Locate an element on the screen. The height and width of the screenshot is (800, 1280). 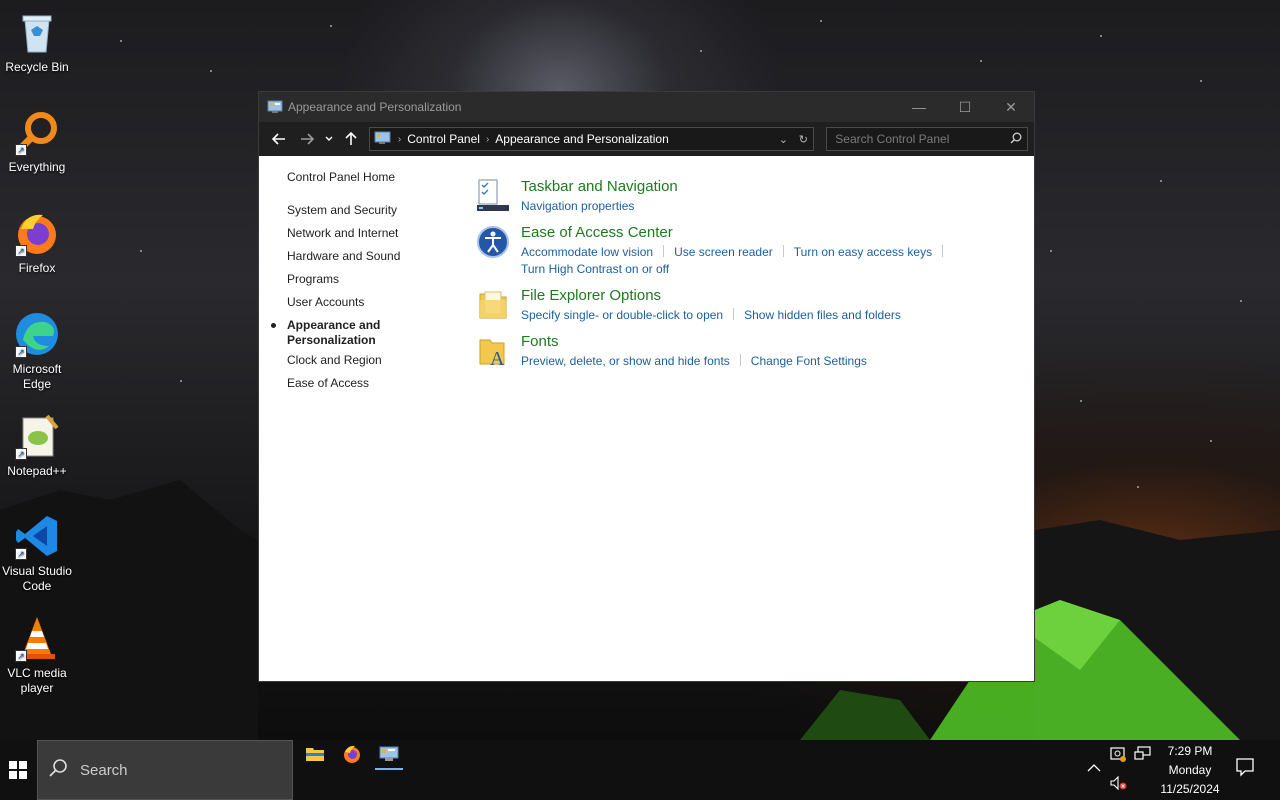
svg-text: A is located at coordinates (497, 358).